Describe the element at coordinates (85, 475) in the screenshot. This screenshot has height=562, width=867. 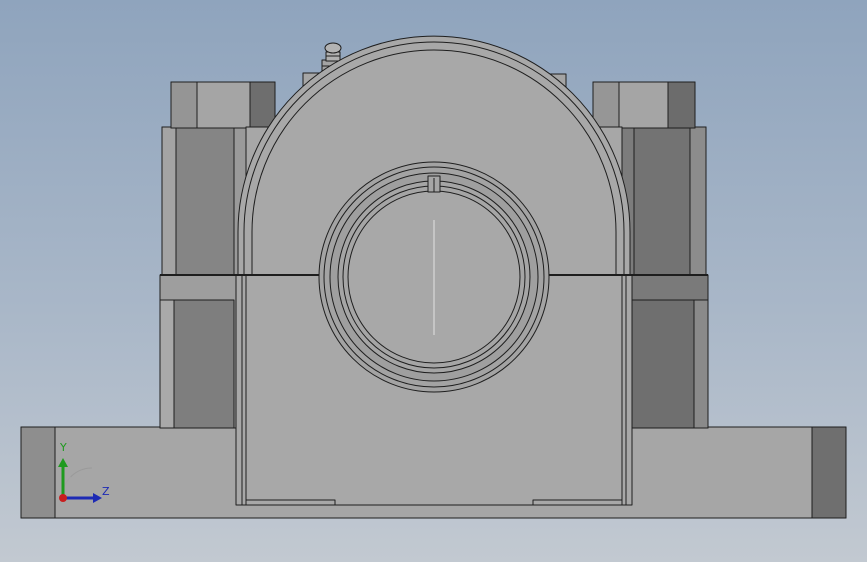
I see `coordinate-triad: Y Z` at that location.